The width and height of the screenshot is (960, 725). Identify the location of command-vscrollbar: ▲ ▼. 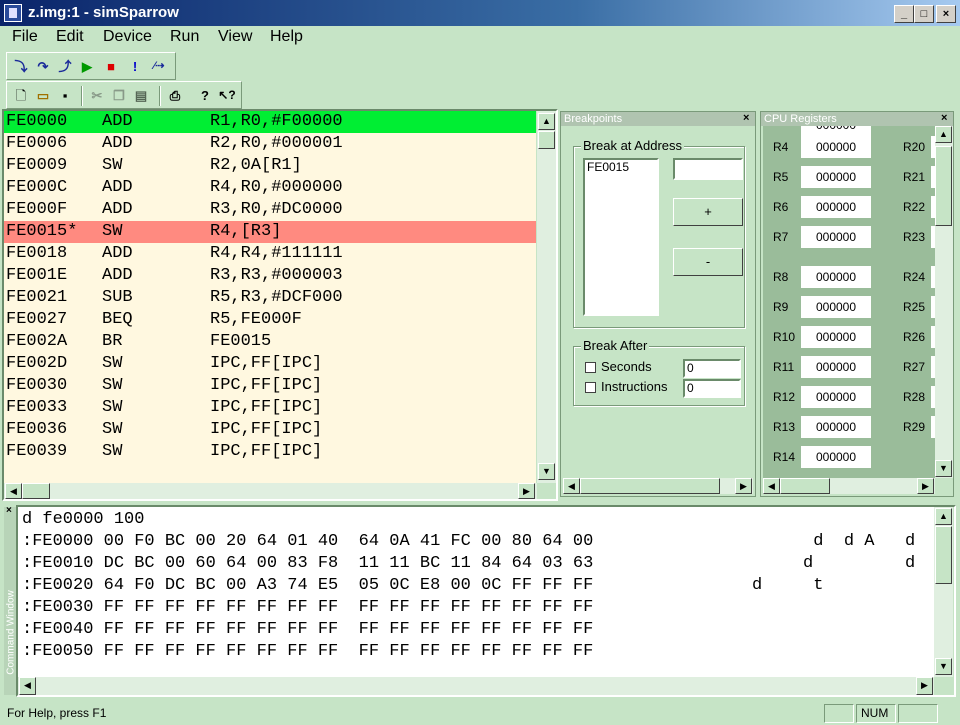
(943, 592).